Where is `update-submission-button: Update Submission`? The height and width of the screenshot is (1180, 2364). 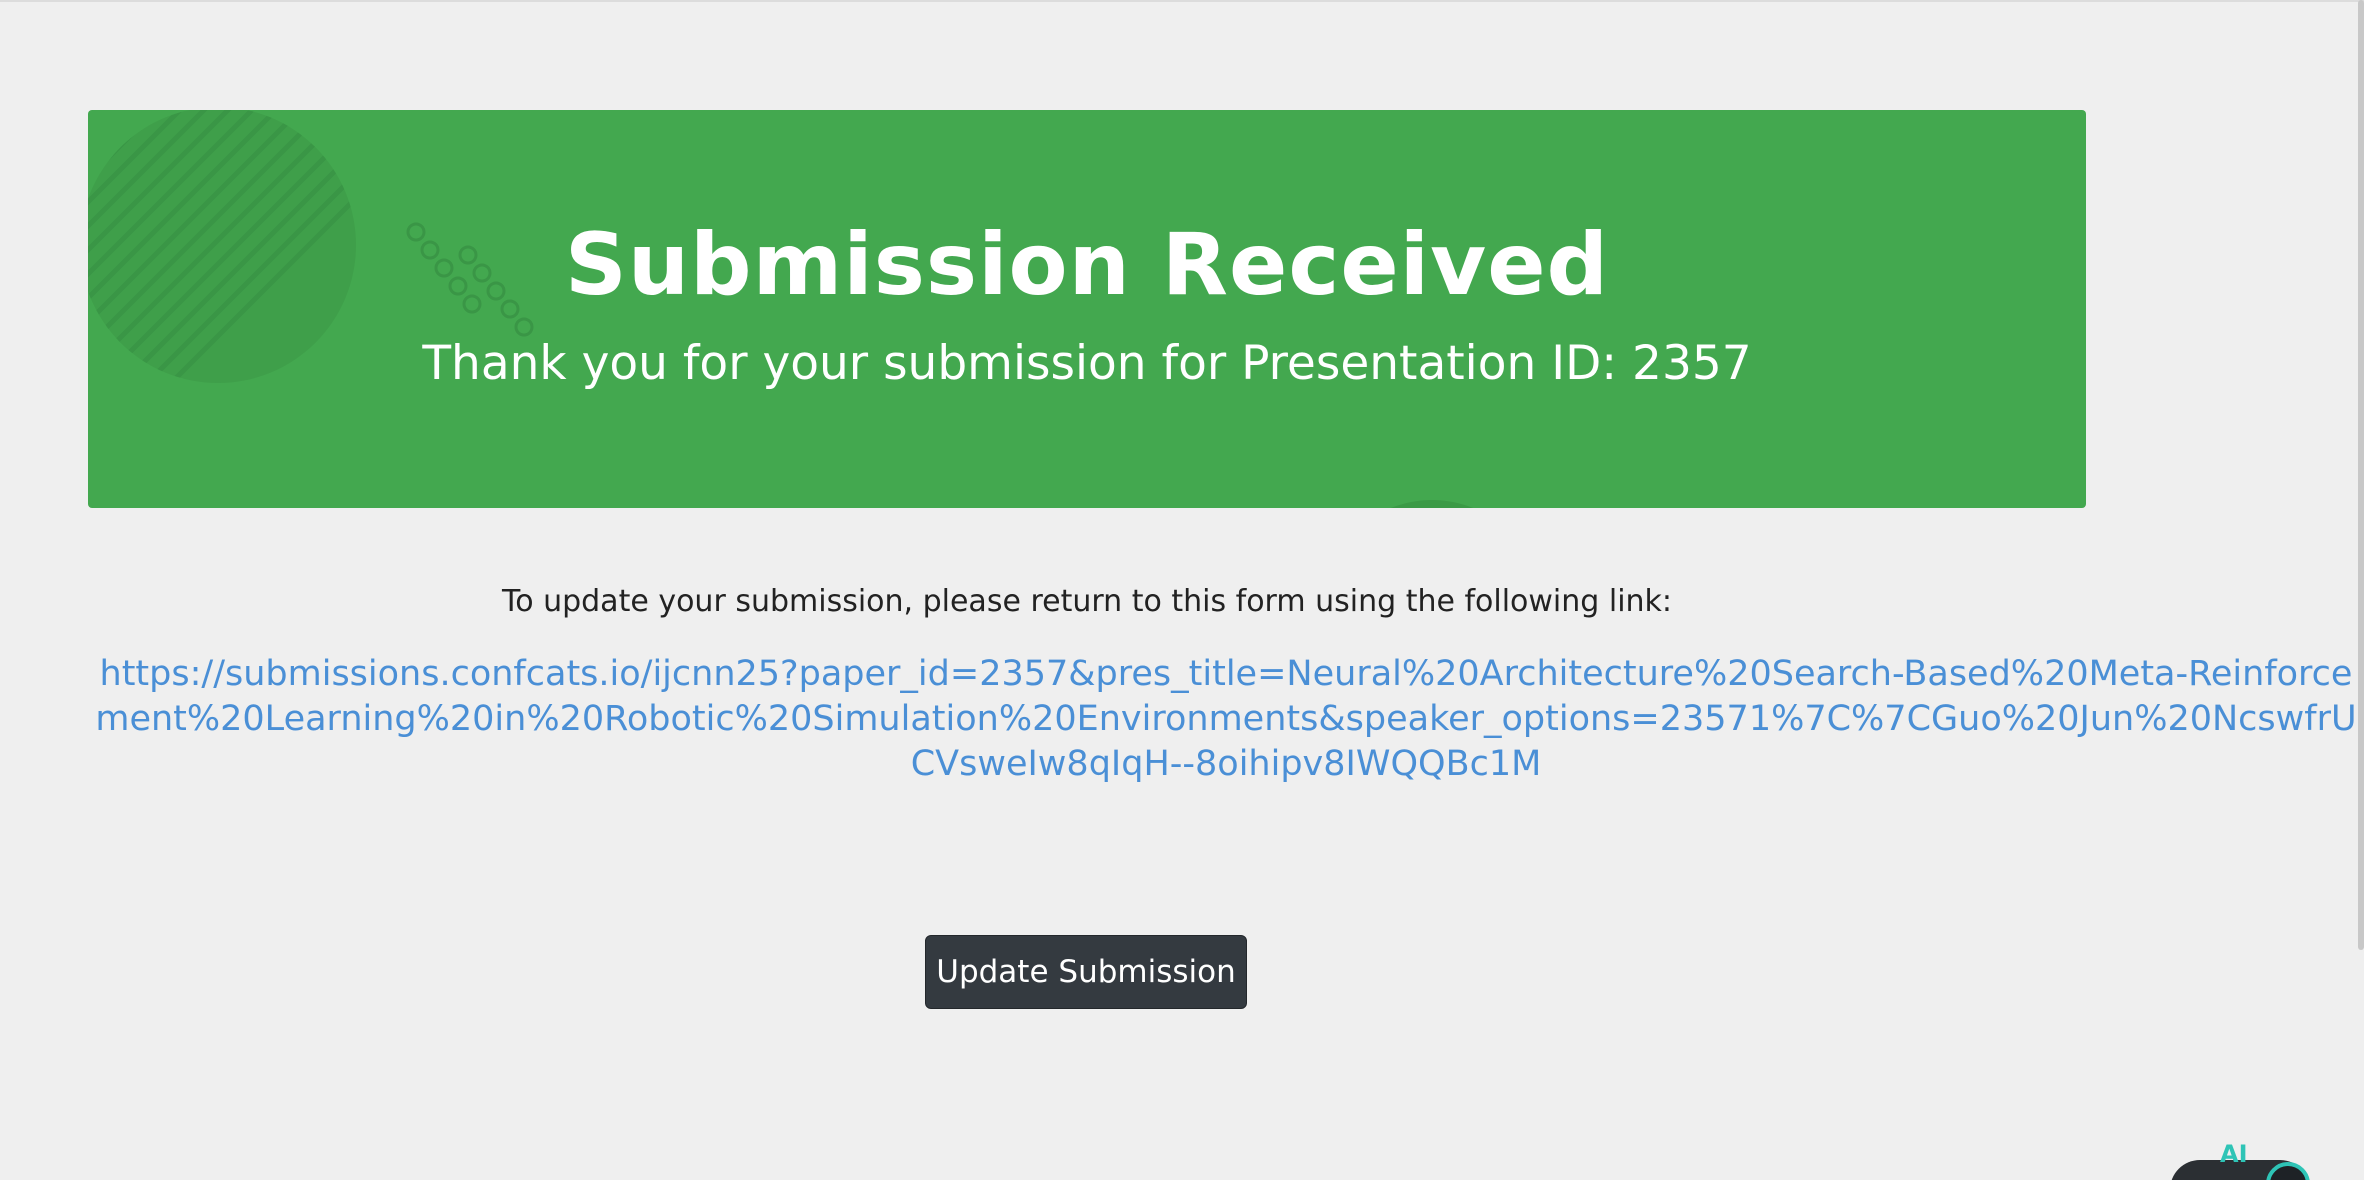
update-submission-button: Update Submission is located at coordinates (1086, 972).